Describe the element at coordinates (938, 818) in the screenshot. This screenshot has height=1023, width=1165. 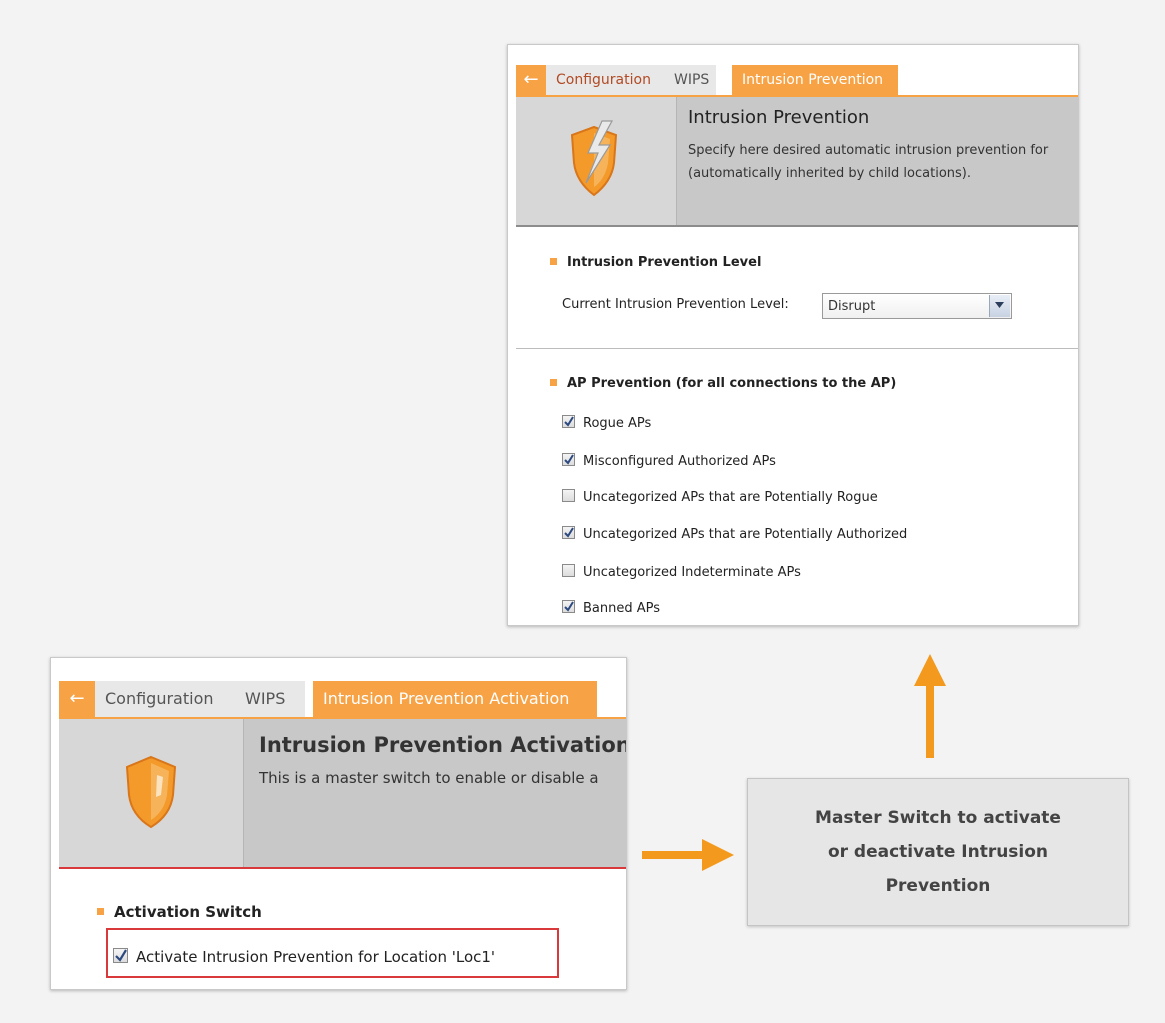
I see `callout-line1: Master Switch to activate` at that location.